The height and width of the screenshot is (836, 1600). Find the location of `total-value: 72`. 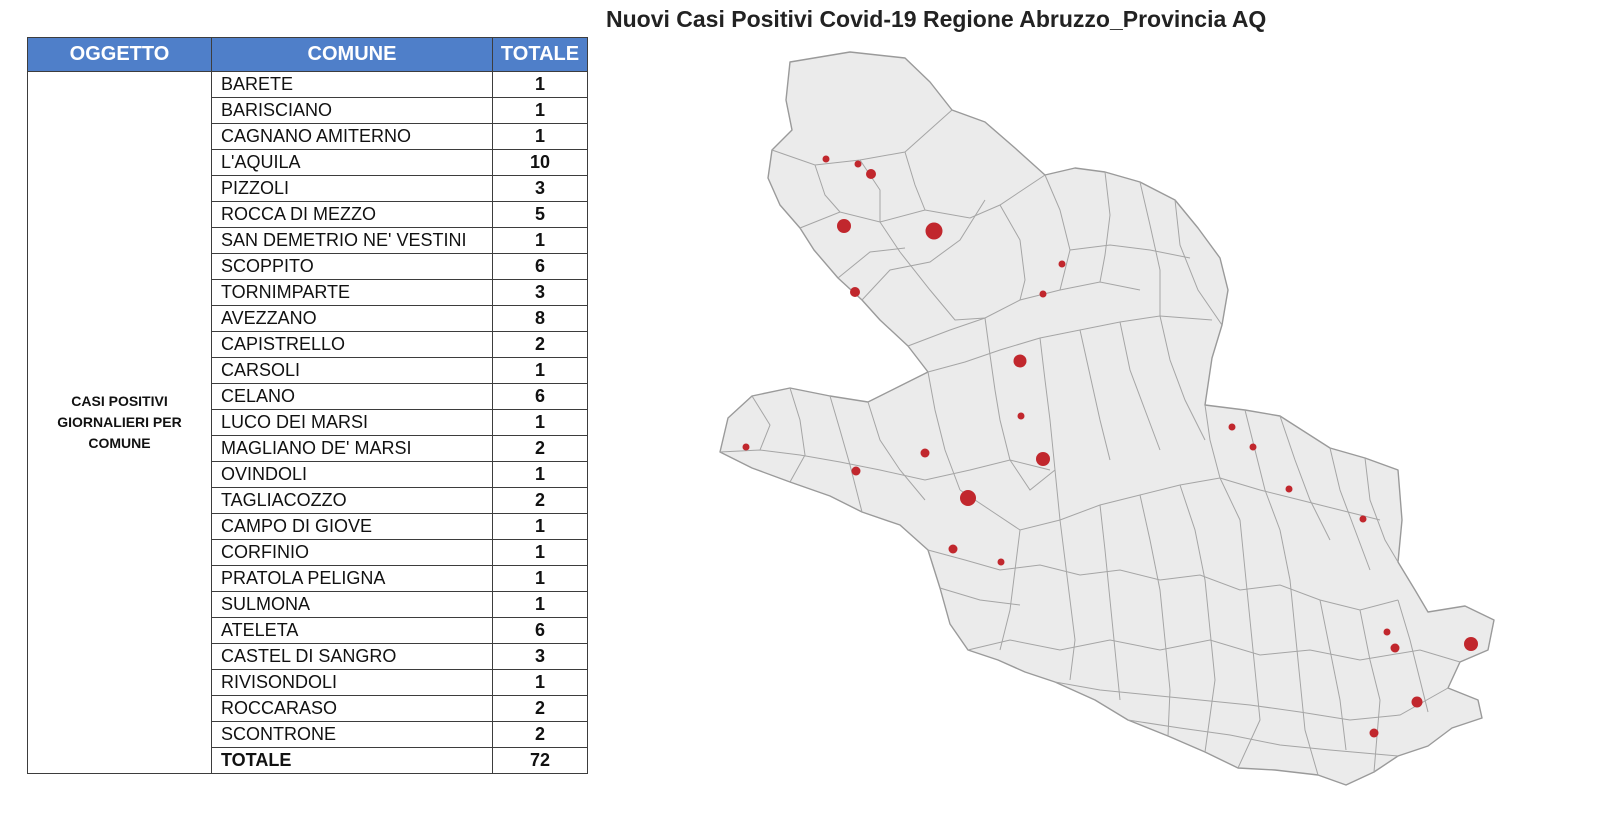

total-value: 72 is located at coordinates (540, 760).